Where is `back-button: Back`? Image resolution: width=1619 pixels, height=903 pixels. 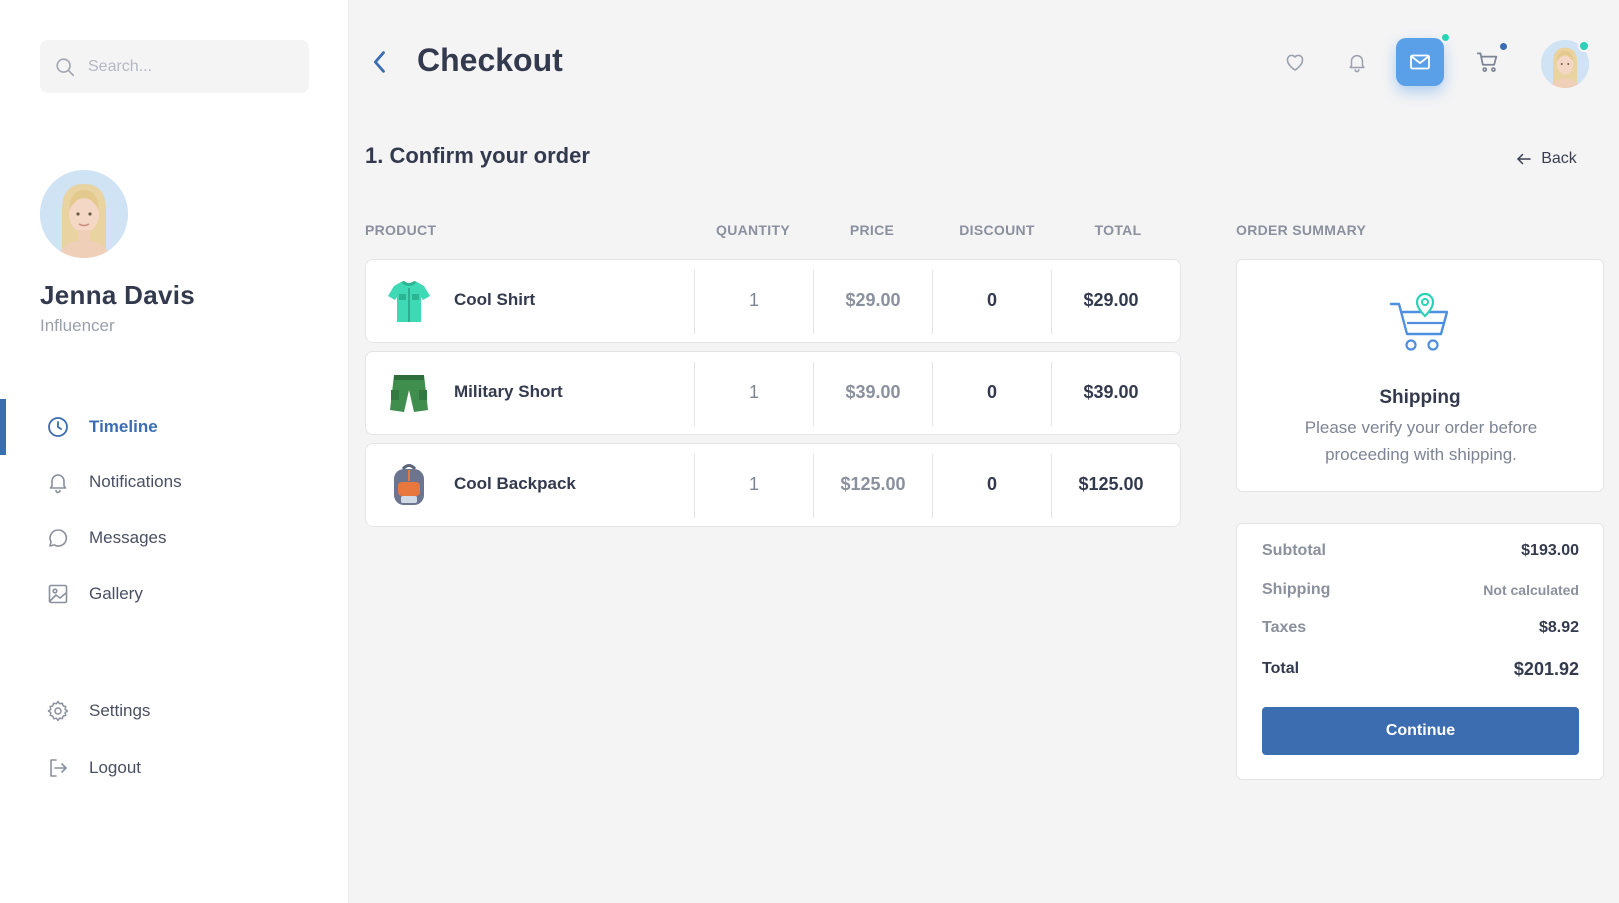 back-button: Back is located at coordinates (1546, 159).